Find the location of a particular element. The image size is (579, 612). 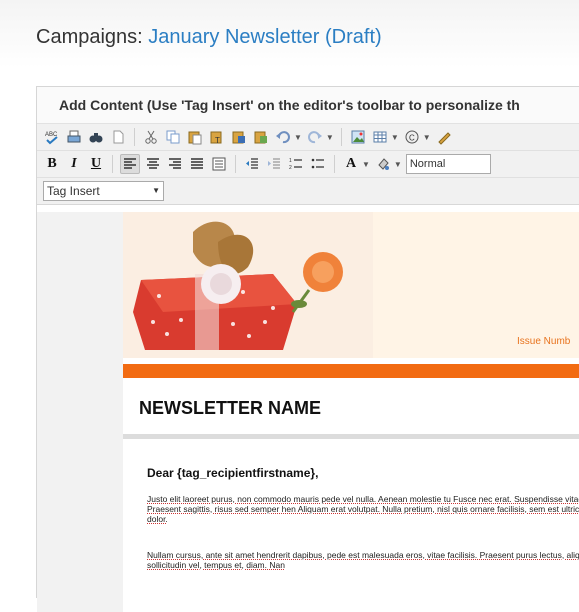

issue-number: Issue Numb is located at coordinates (544, 341).